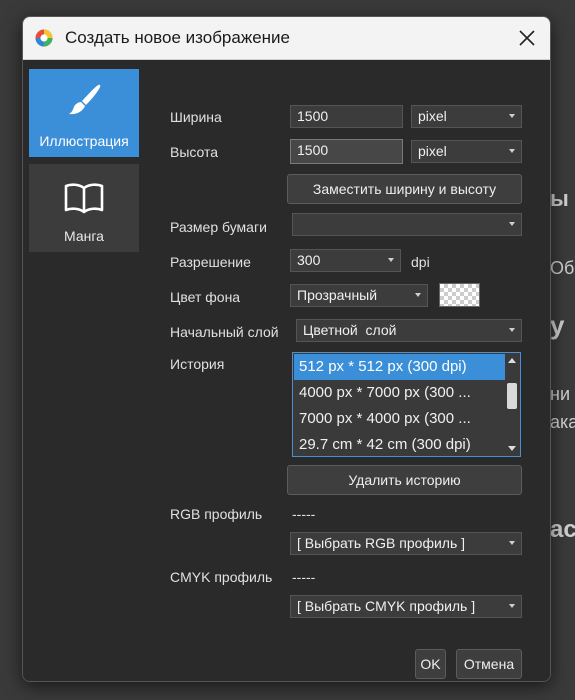  I want to click on resolution-unit: dpi, so click(420, 262).